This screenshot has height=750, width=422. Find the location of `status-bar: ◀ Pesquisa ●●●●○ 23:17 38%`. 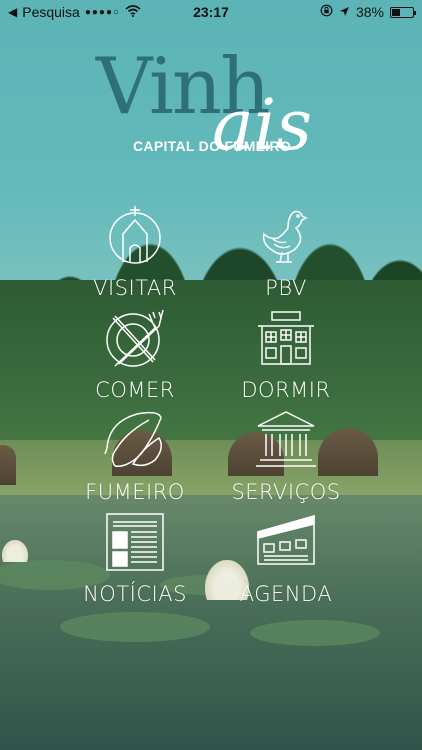

status-bar: ◀ Pesquisa ●●●●○ 23:17 38% is located at coordinates (211, 12).